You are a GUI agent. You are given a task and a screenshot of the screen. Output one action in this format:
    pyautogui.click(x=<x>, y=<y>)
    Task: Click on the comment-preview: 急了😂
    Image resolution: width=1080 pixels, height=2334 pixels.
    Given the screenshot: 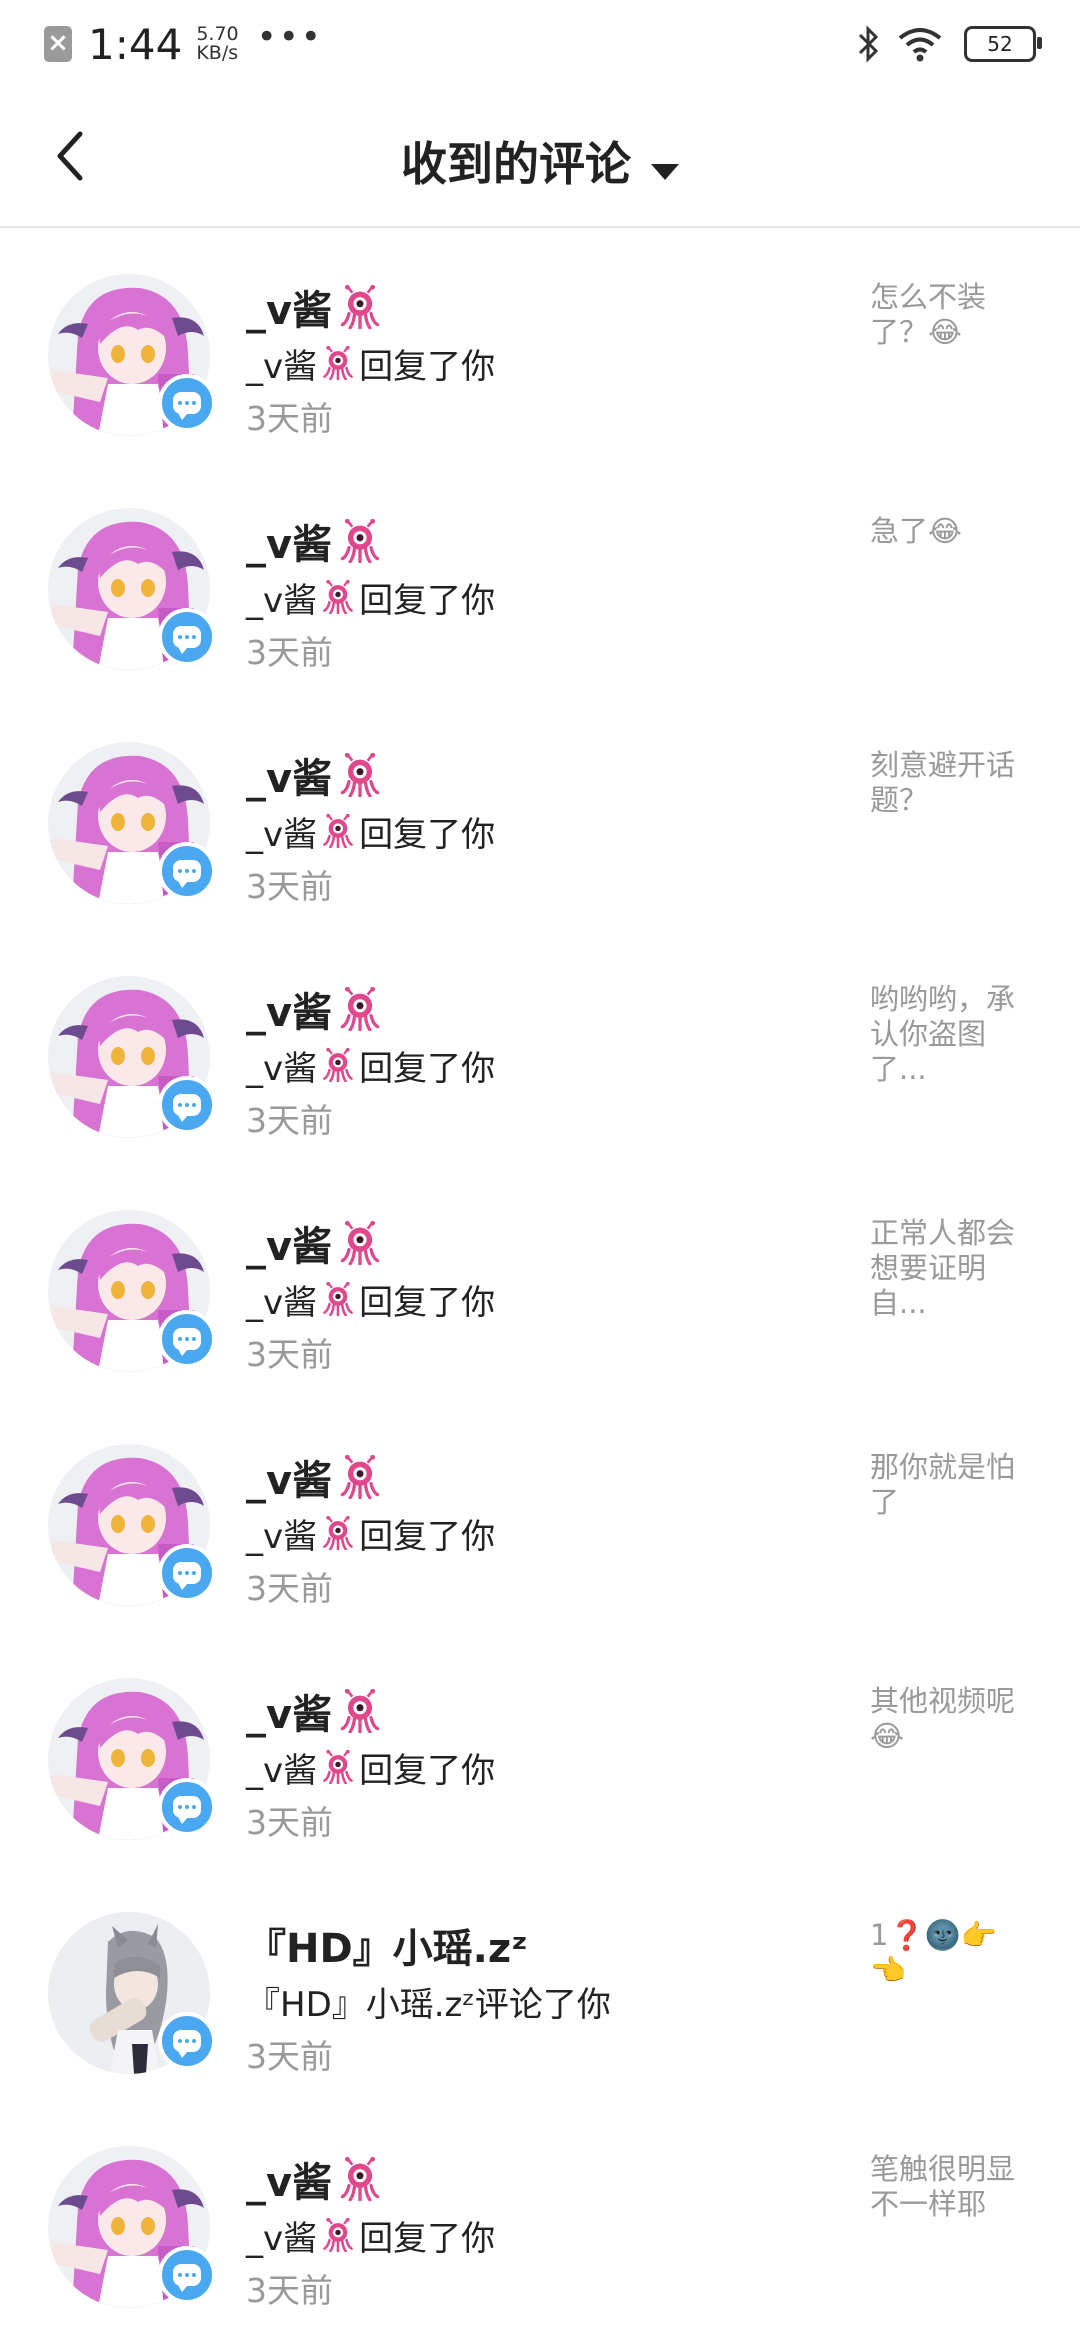 What is the action you would take?
    pyautogui.click(x=950, y=531)
    